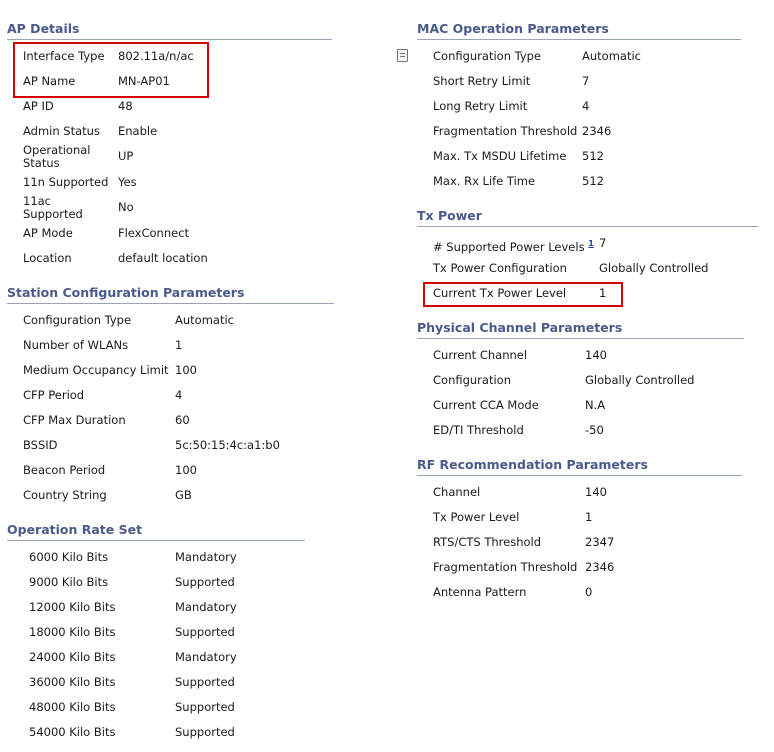 This screenshot has height=752, width=774. I want to click on short-retry-limit-value: 7, so click(586, 81).